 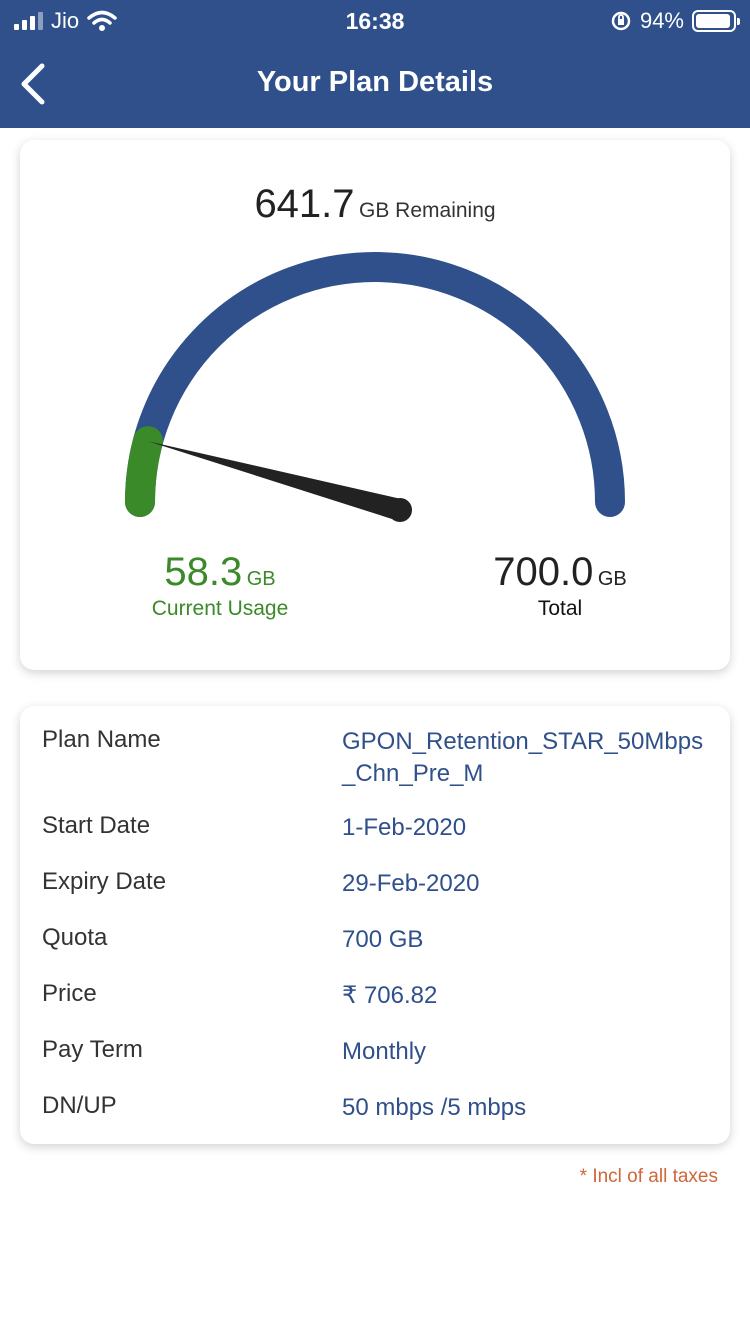 What do you see at coordinates (79, 1105) in the screenshot?
I see `detail-label: DN/UP` at bounding box center [79, 1105].